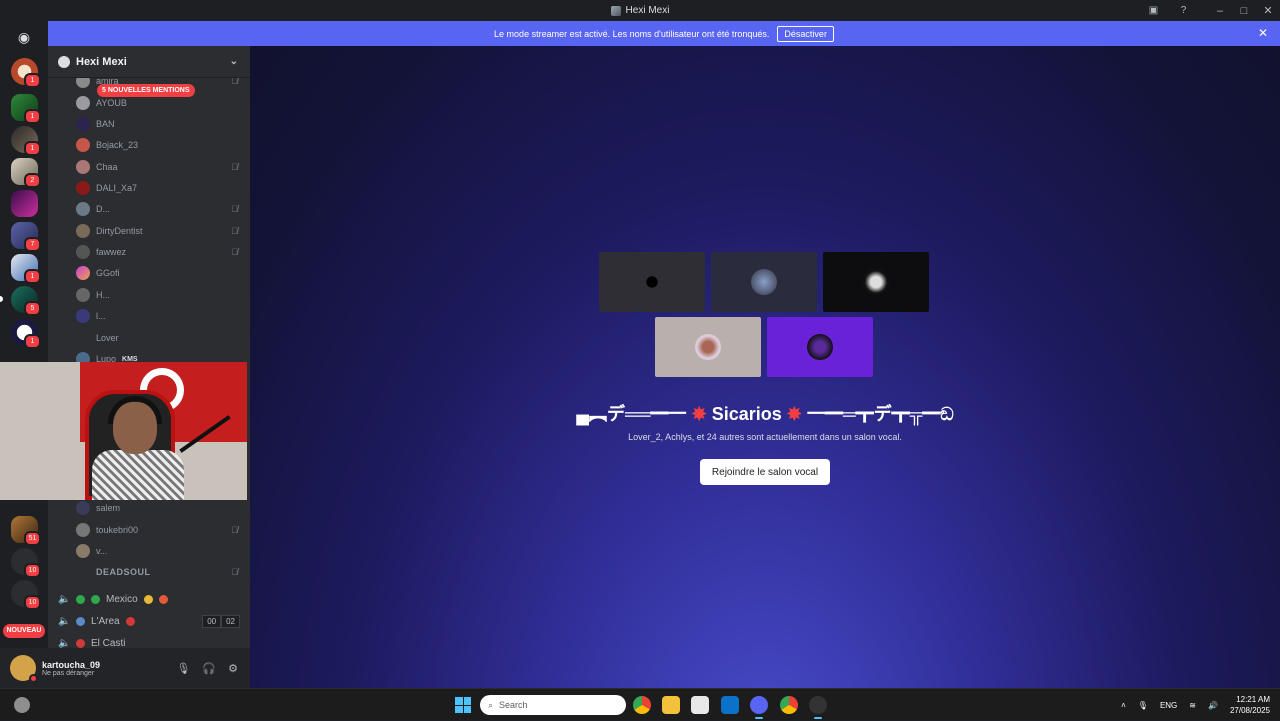  What do you see at coordinates (32, 180) in the screenshot?
I see `mention-badge: 2` at bounding box center [32, 180].